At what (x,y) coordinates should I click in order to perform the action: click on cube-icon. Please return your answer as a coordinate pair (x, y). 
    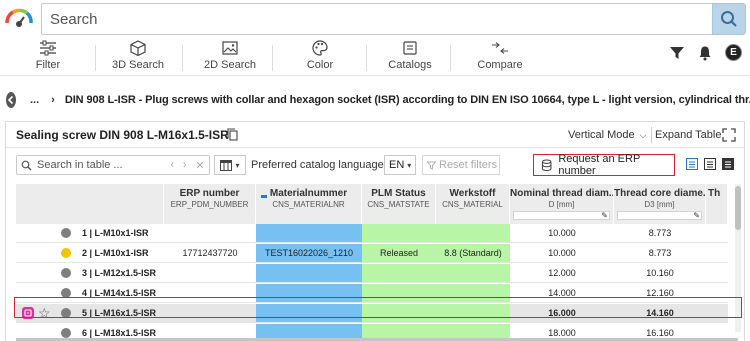
    Looking at the image, I should click on (138, 48).